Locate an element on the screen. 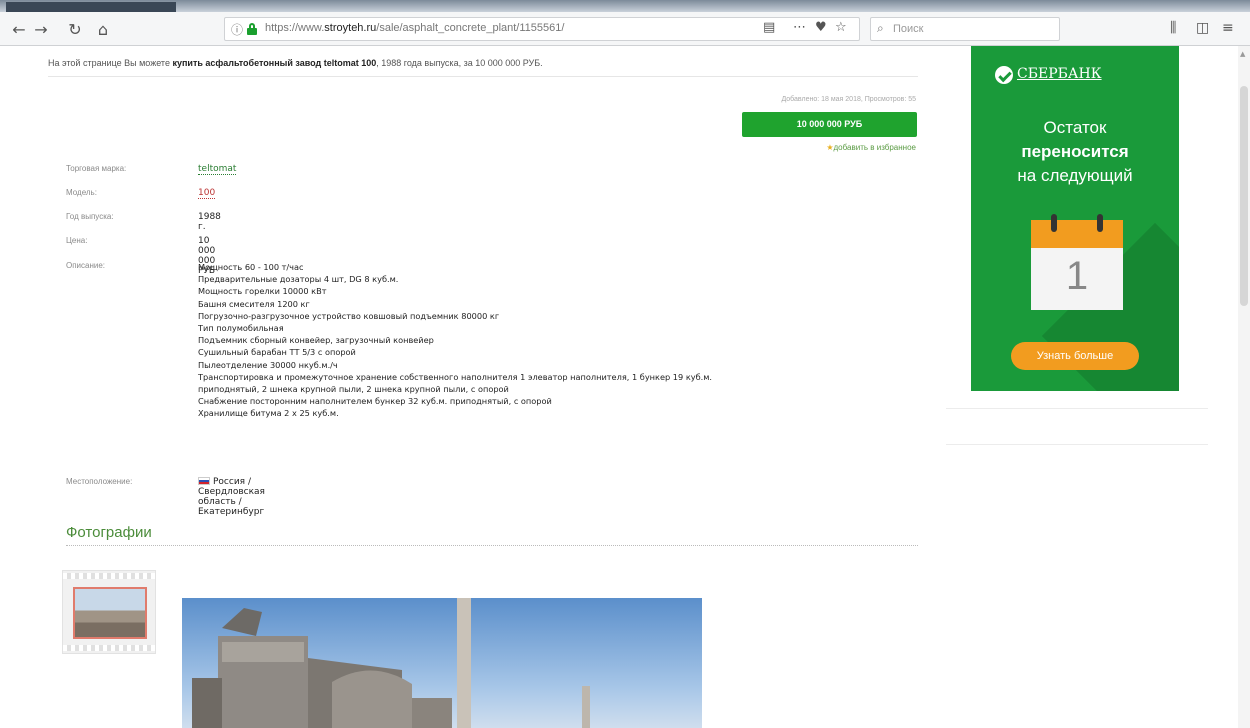 The height and width of the screenshot is (728, 1250). add-favorite-link: ★добавить в избранное is located at coordinates (829, 147).